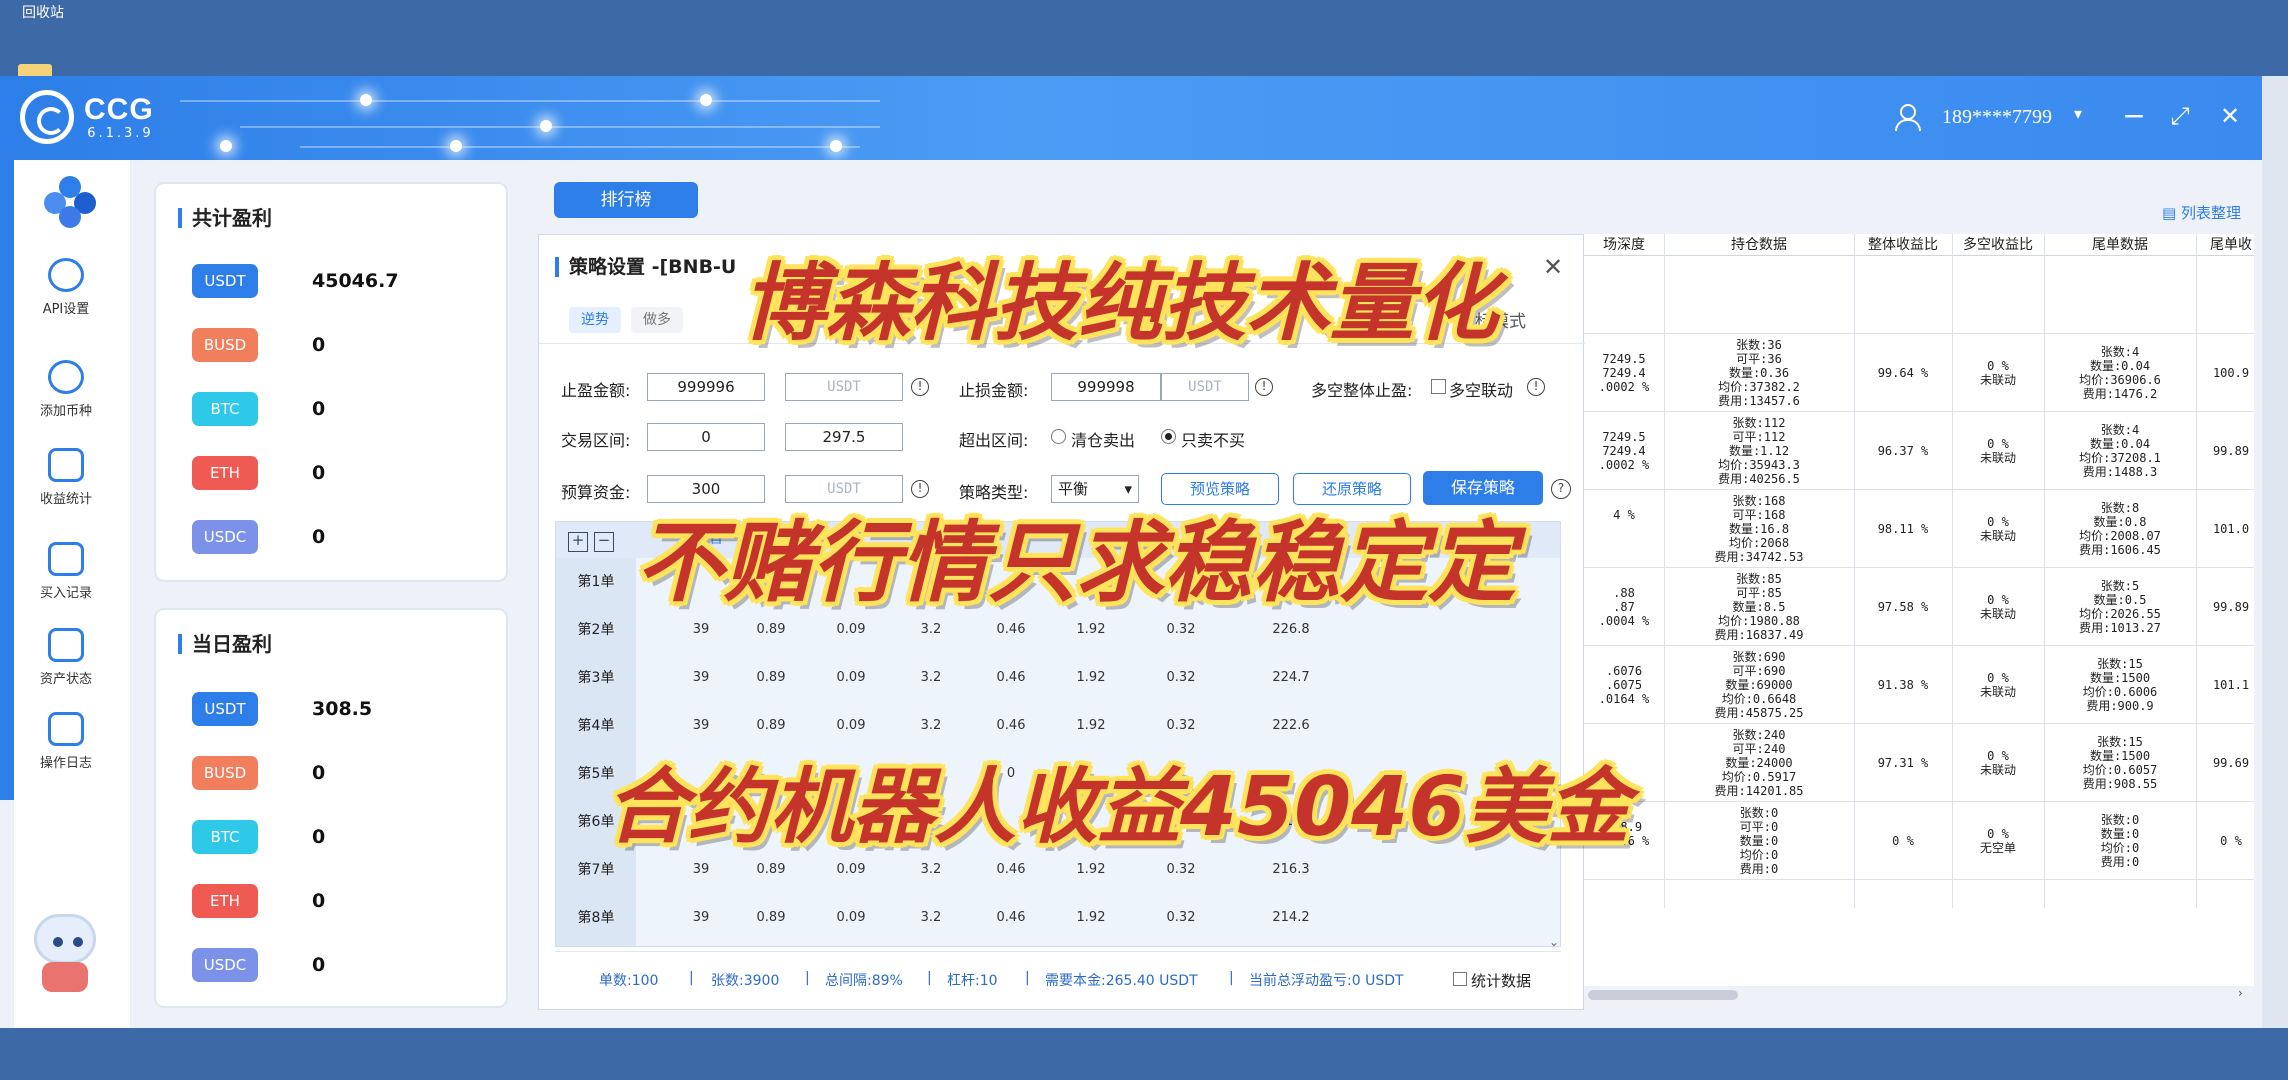 The width and height of the screenshot is (2288, 1080). What do you see at coordinates (1759, 699) in the screenshot?
I see `cell-line: 均价:0.6648` at bounding box center [1759, 699].